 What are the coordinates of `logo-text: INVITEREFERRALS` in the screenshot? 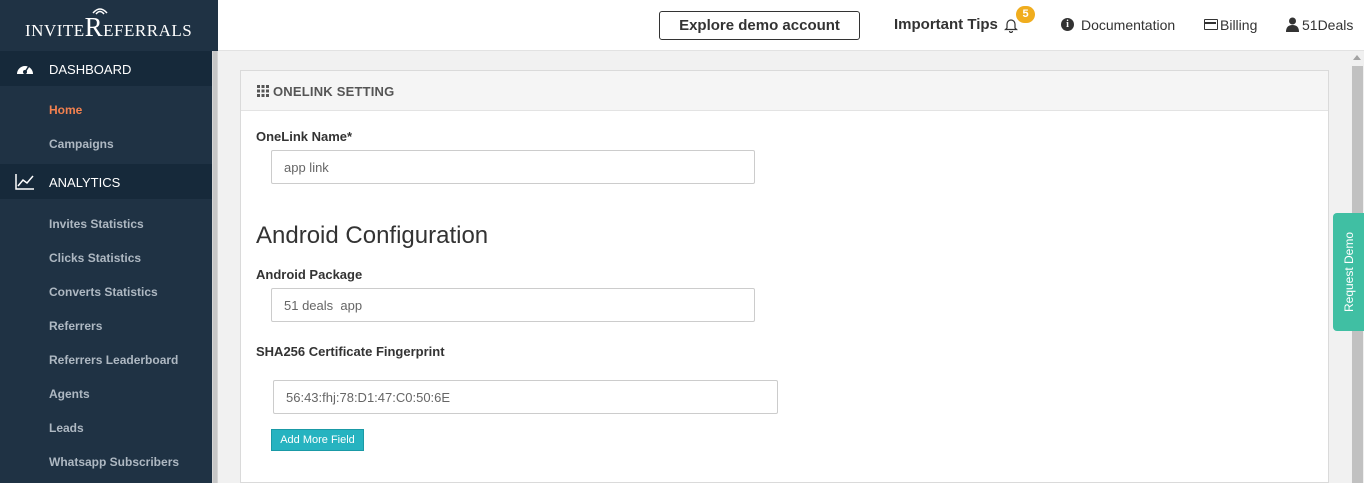 It's located at (109, 27).